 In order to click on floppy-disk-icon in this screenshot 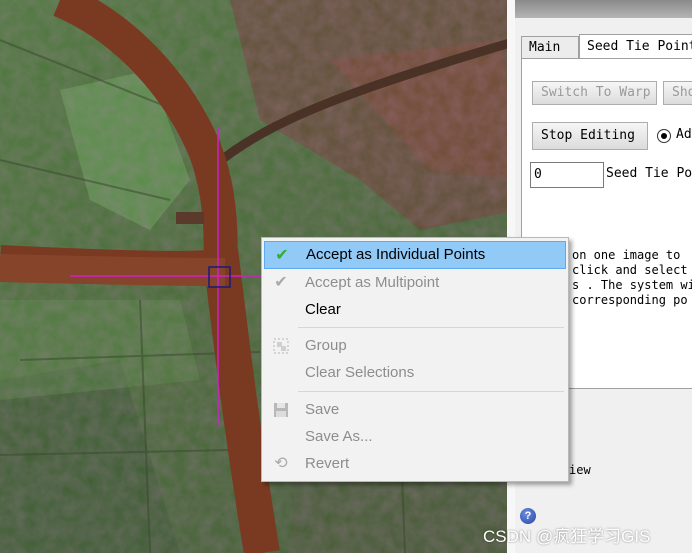, I will do `click(281, 410)`.